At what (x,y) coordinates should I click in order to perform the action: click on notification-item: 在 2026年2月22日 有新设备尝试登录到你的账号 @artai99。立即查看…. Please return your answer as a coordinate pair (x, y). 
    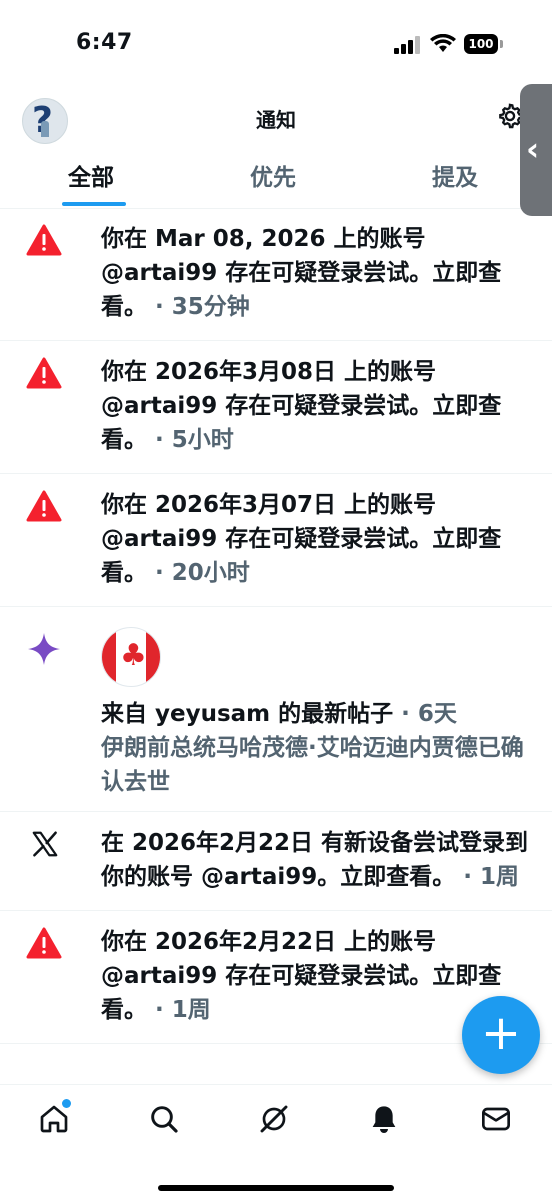
    Looking at the image, I should click on (276, 861).